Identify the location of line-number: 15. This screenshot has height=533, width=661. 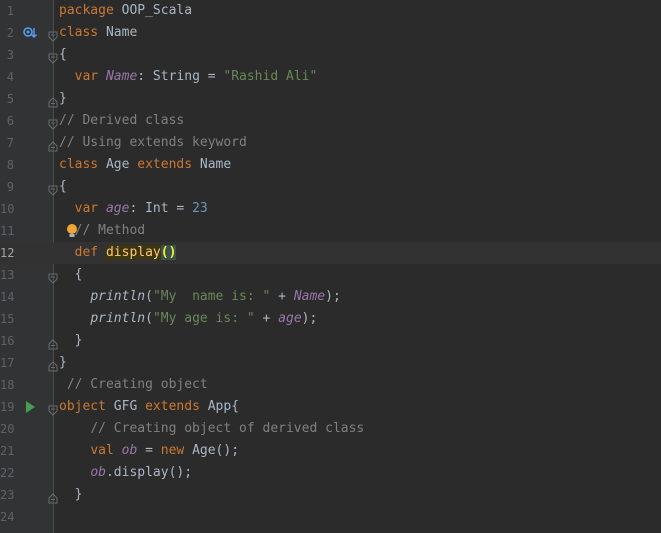
(7, 319).